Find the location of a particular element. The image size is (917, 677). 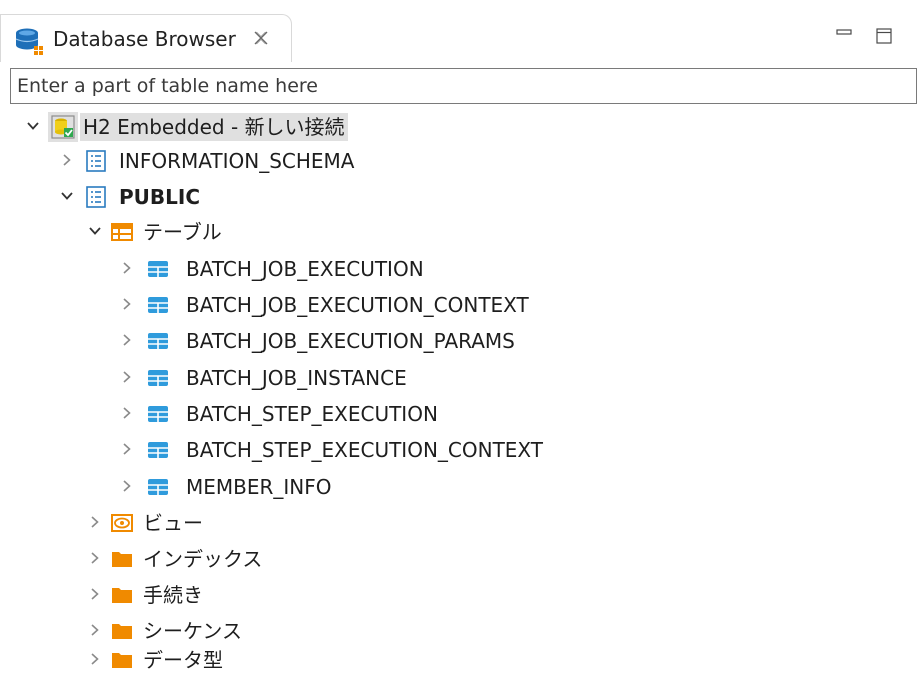

table-label: BATCH_JOB_INSTANCE is located at coordinates (296, 378).